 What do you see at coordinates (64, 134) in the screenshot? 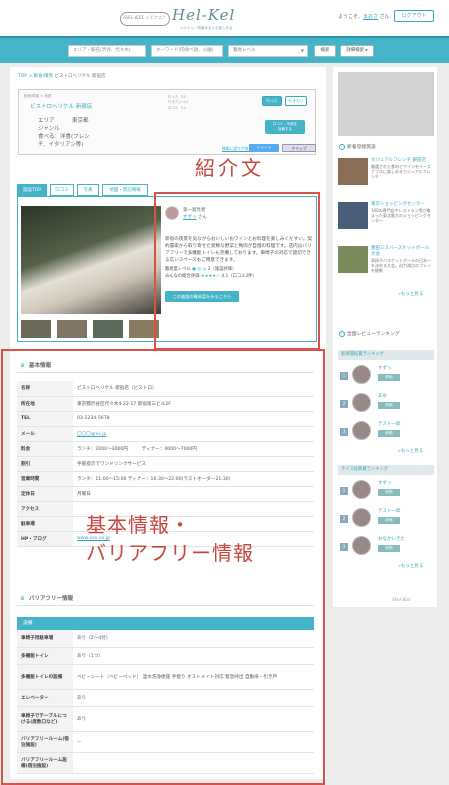
I see `shop-details: エリア 東京都 ジャンル 食べる：洋食(フレン チ、イタリアン等)` at bounding box center [64, 134].